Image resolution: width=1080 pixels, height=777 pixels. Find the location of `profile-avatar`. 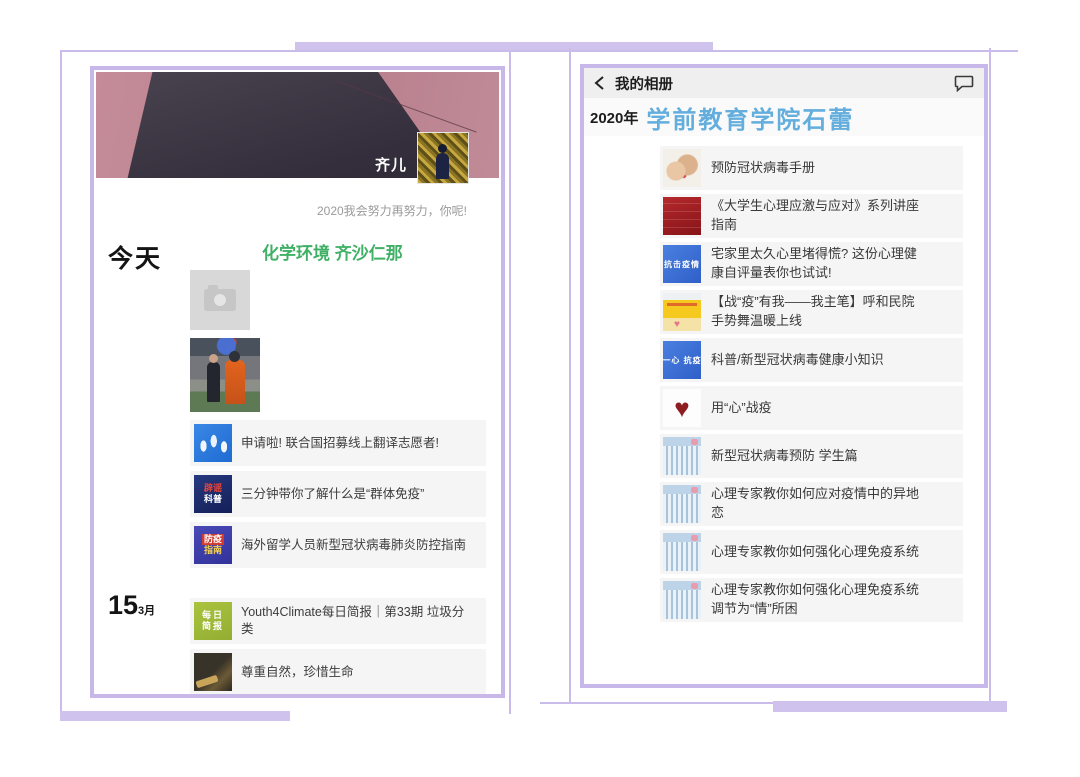

profile-avatar is located at coordinates (443, 158).